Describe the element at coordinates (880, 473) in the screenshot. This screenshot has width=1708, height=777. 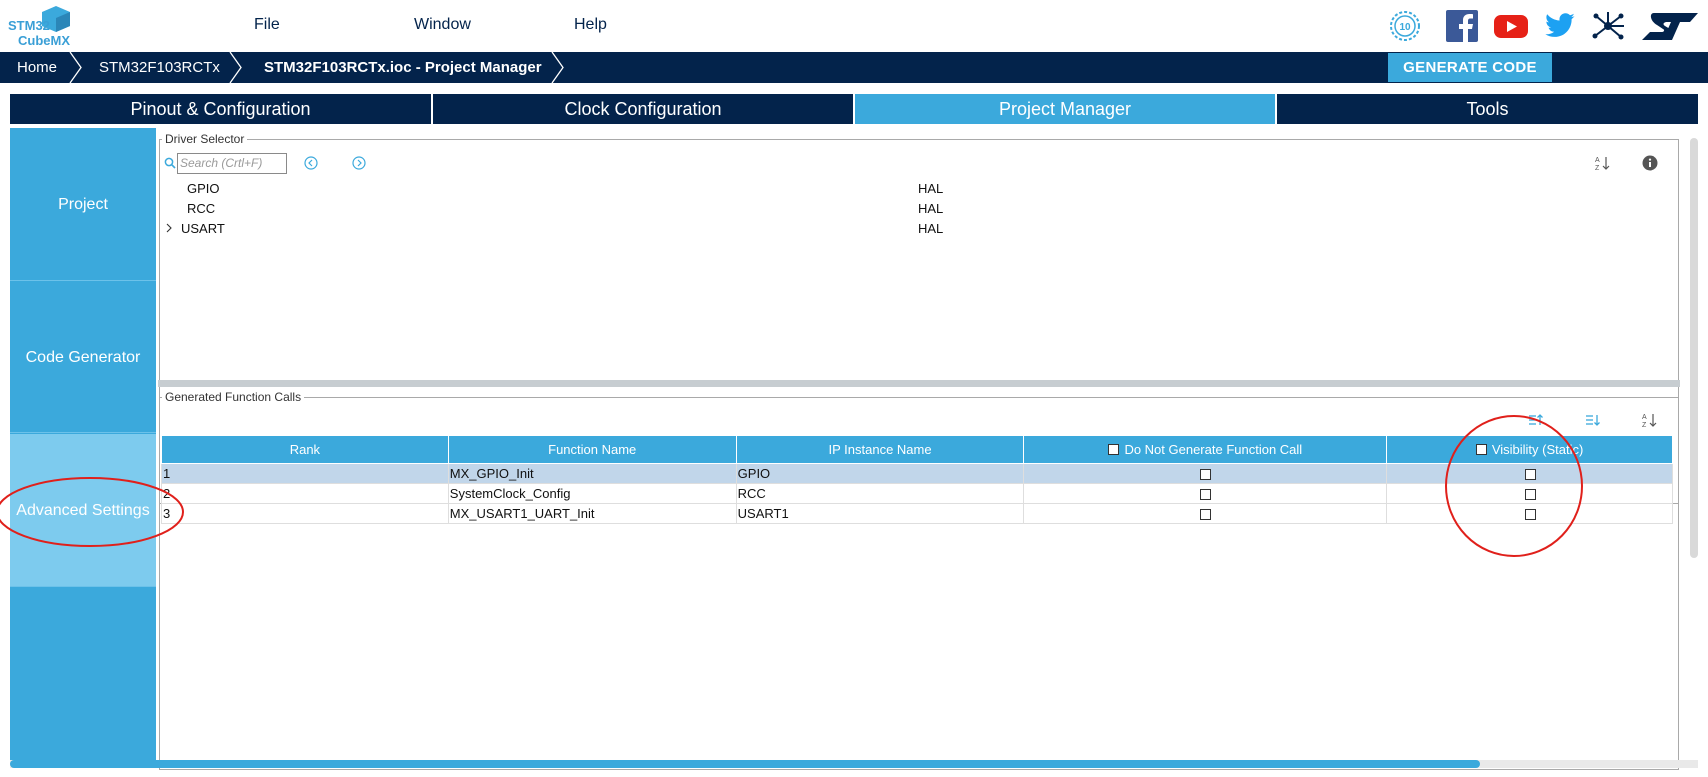
I see `ip-instance-cell: GPIO` at that location.